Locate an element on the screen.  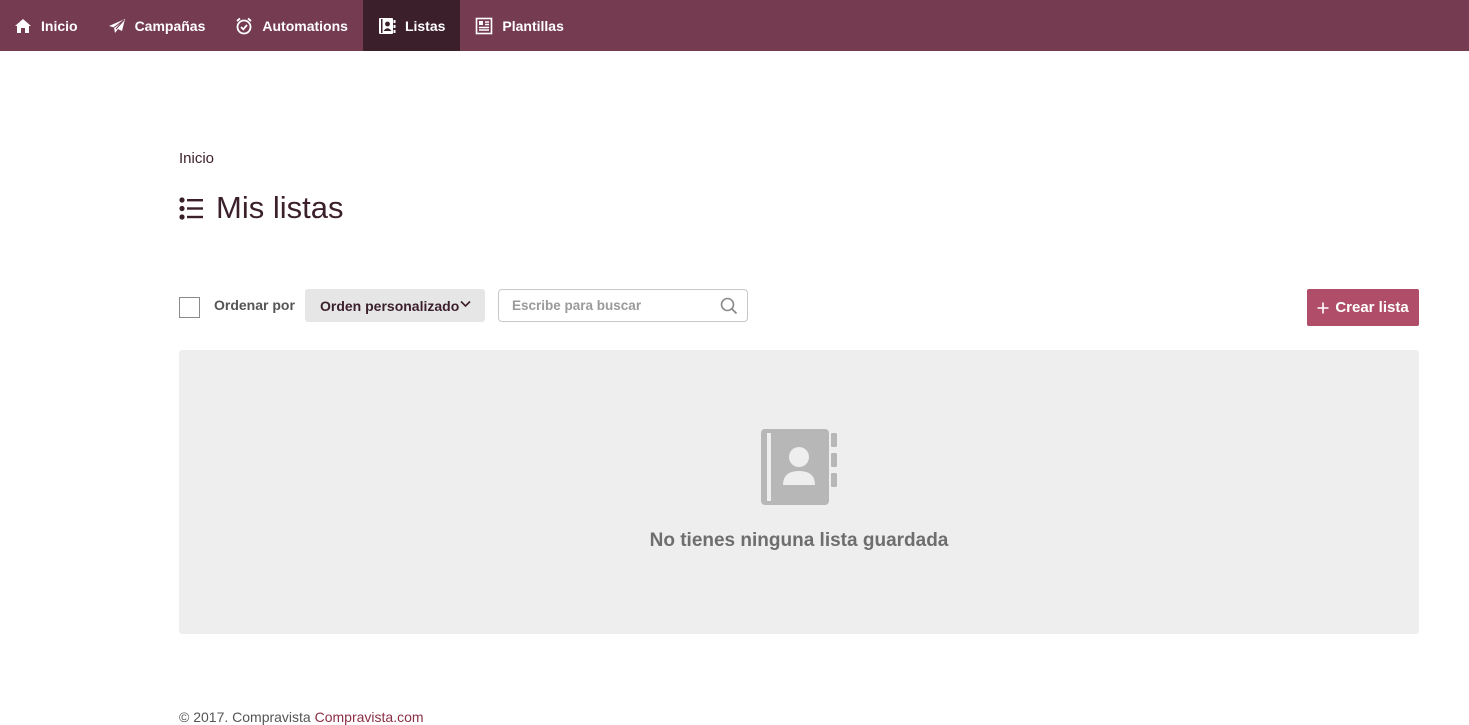
footer-link: Compravista.com is located at coordinates (369, 717).